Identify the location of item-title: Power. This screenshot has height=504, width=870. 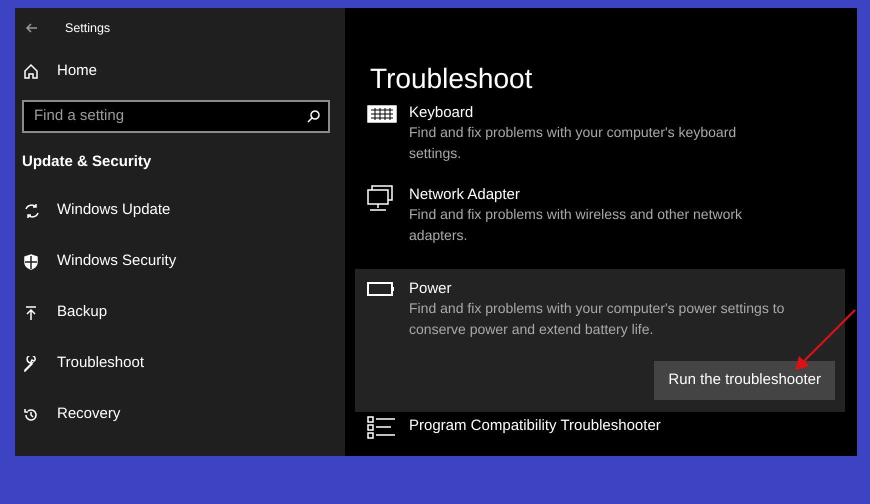
(622, 288).